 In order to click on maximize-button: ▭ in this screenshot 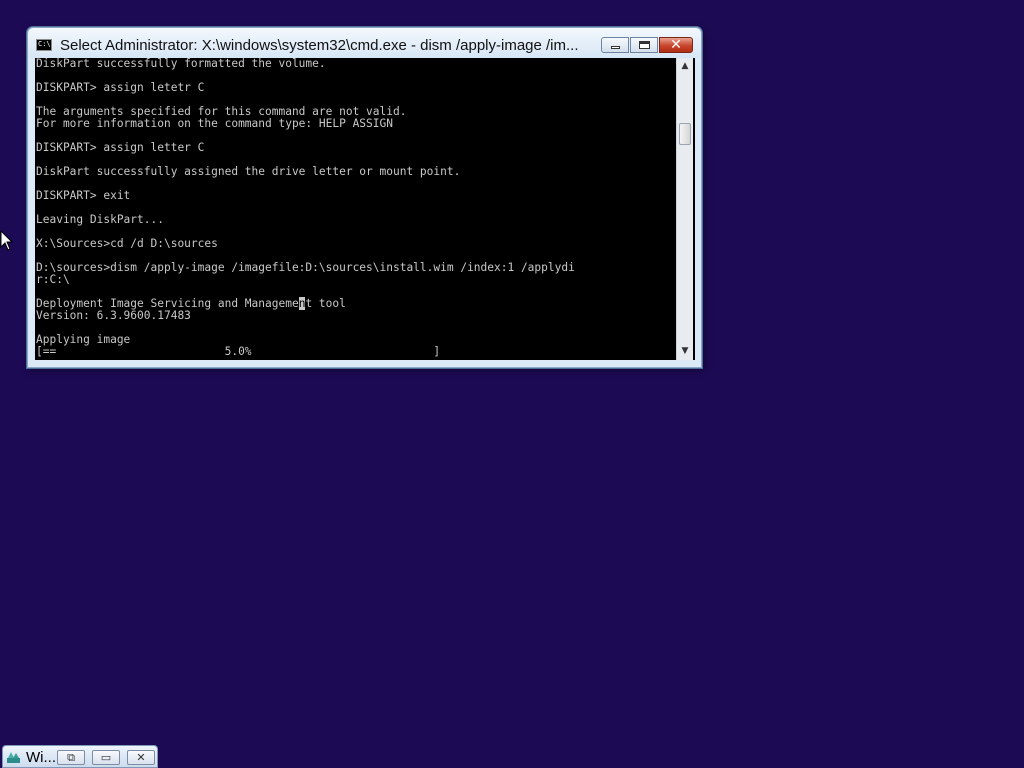, I will do `click(106, 757)`.